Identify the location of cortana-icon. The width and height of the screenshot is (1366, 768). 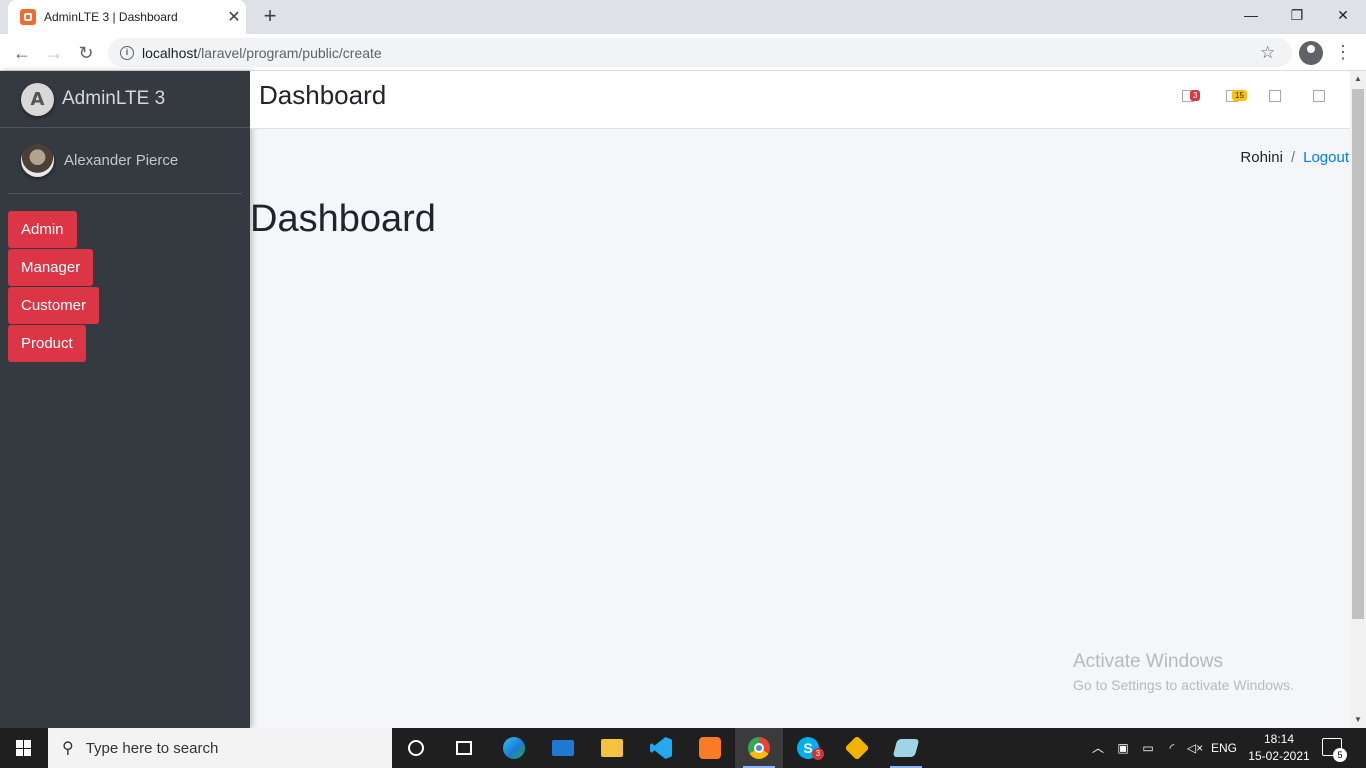
(416, 748).